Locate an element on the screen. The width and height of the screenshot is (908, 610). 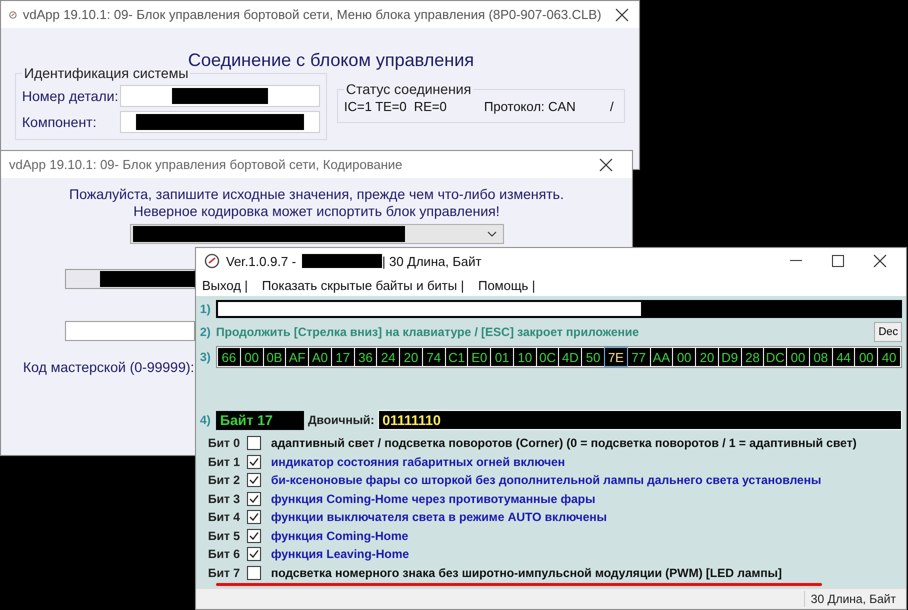
byte-cell: D9 is located at coordinates (729, 357).